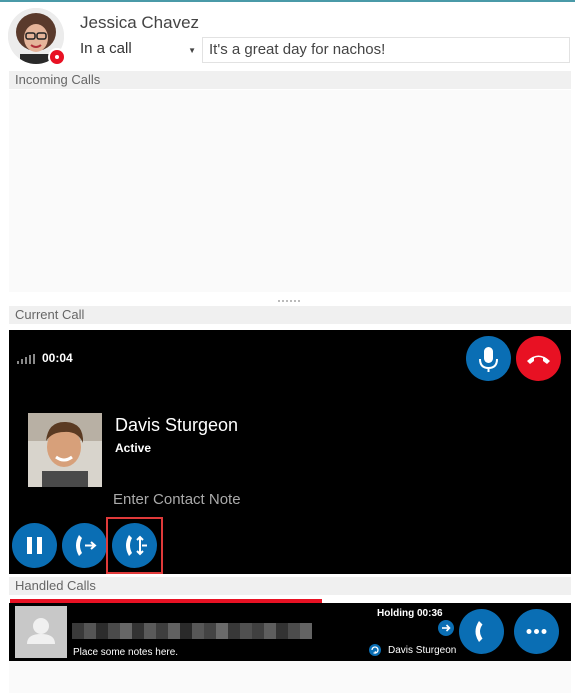 This screenshot has height=697, width=575. I want to click on handled-calls-list-area, so click(290, 677).